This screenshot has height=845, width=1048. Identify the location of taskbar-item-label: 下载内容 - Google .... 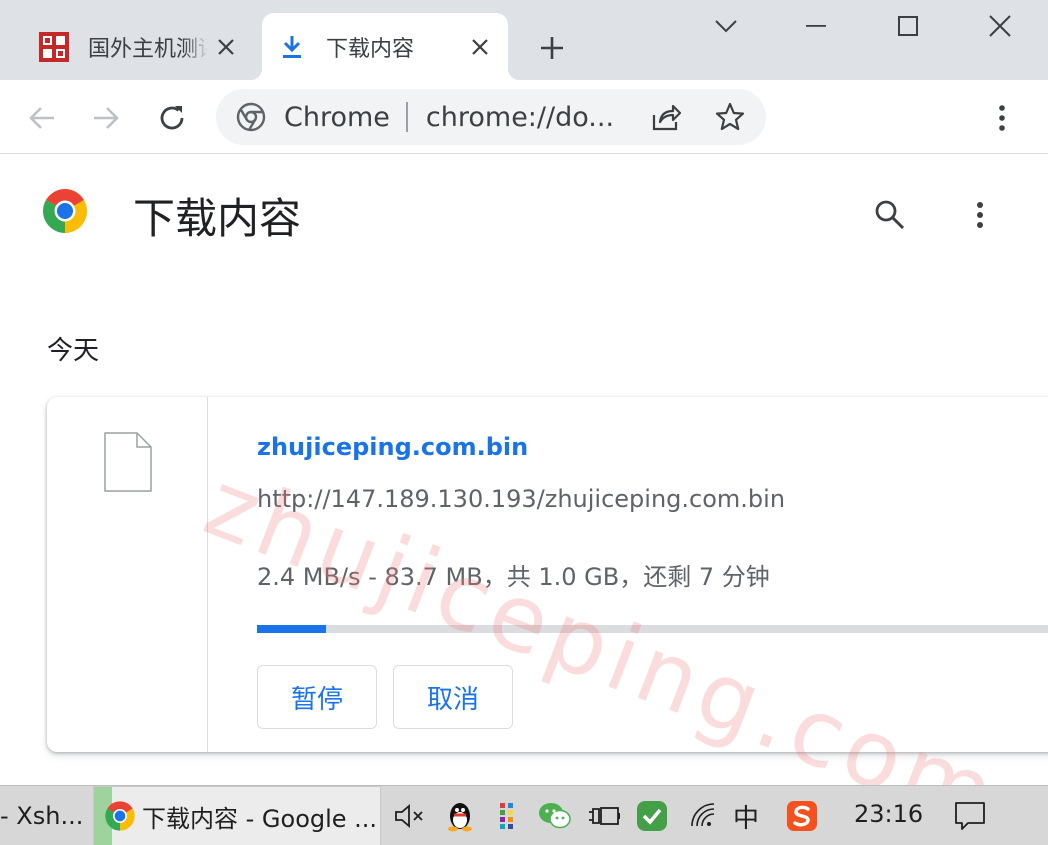
(260, 818).